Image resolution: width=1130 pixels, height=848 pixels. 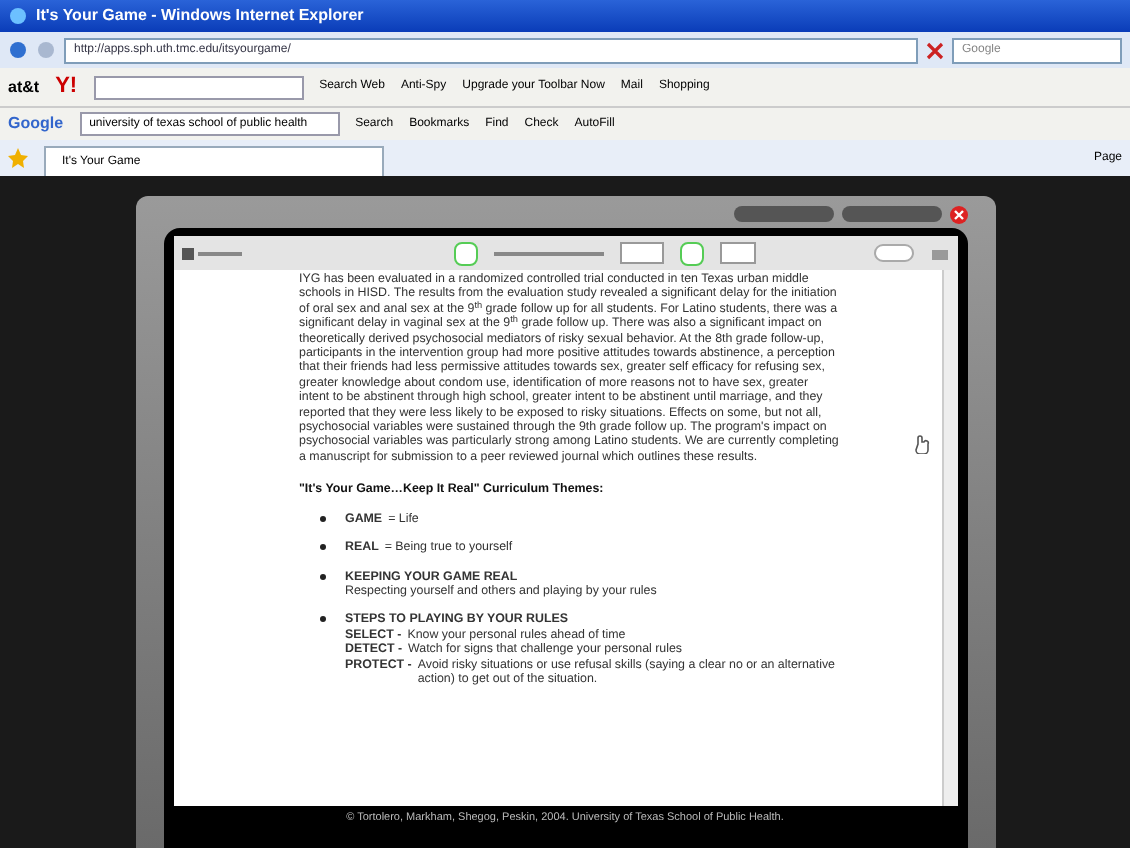 I want to click on brand-label: at&t, so click(x=24, y=87).